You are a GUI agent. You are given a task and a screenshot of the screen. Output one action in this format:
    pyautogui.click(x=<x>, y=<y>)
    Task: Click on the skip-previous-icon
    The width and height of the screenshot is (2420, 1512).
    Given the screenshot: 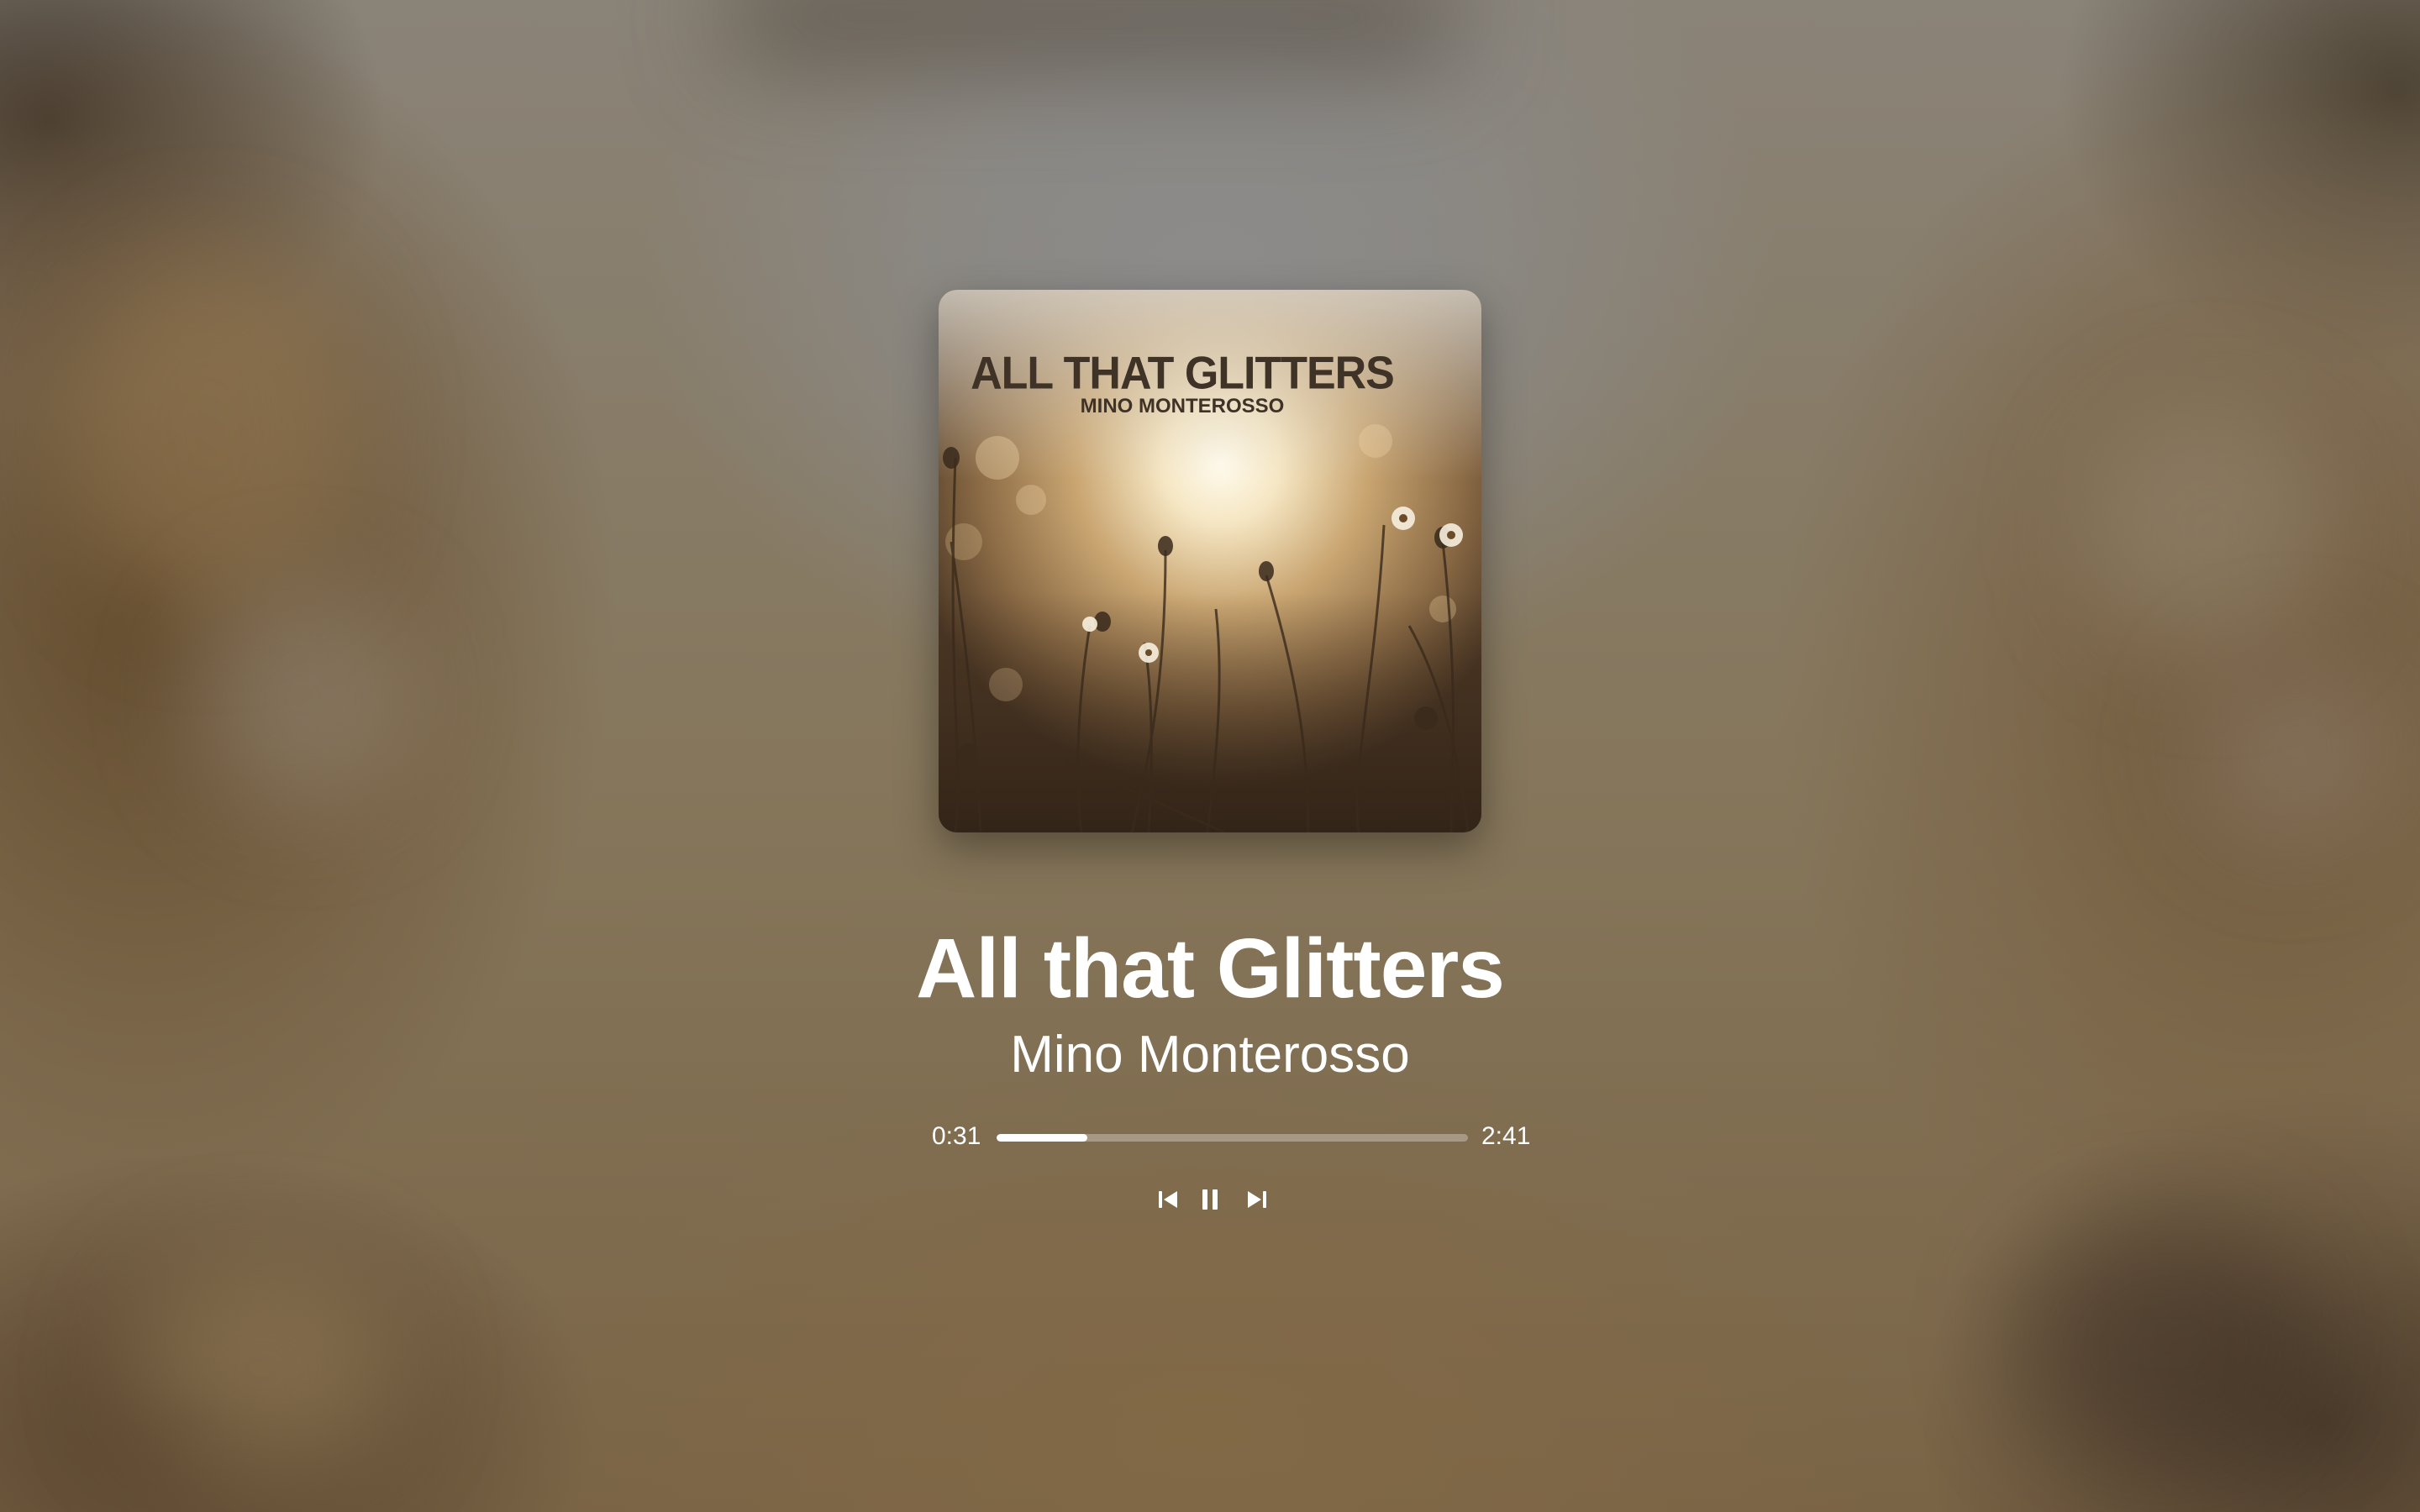 What is the action you would take?
    pyautogui.click(x=1168, y=1199)
    